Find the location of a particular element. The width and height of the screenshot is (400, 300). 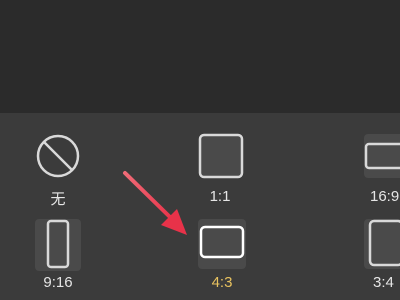

ratio-option-16-9: 16:9 is located at coordinates (379, 170).